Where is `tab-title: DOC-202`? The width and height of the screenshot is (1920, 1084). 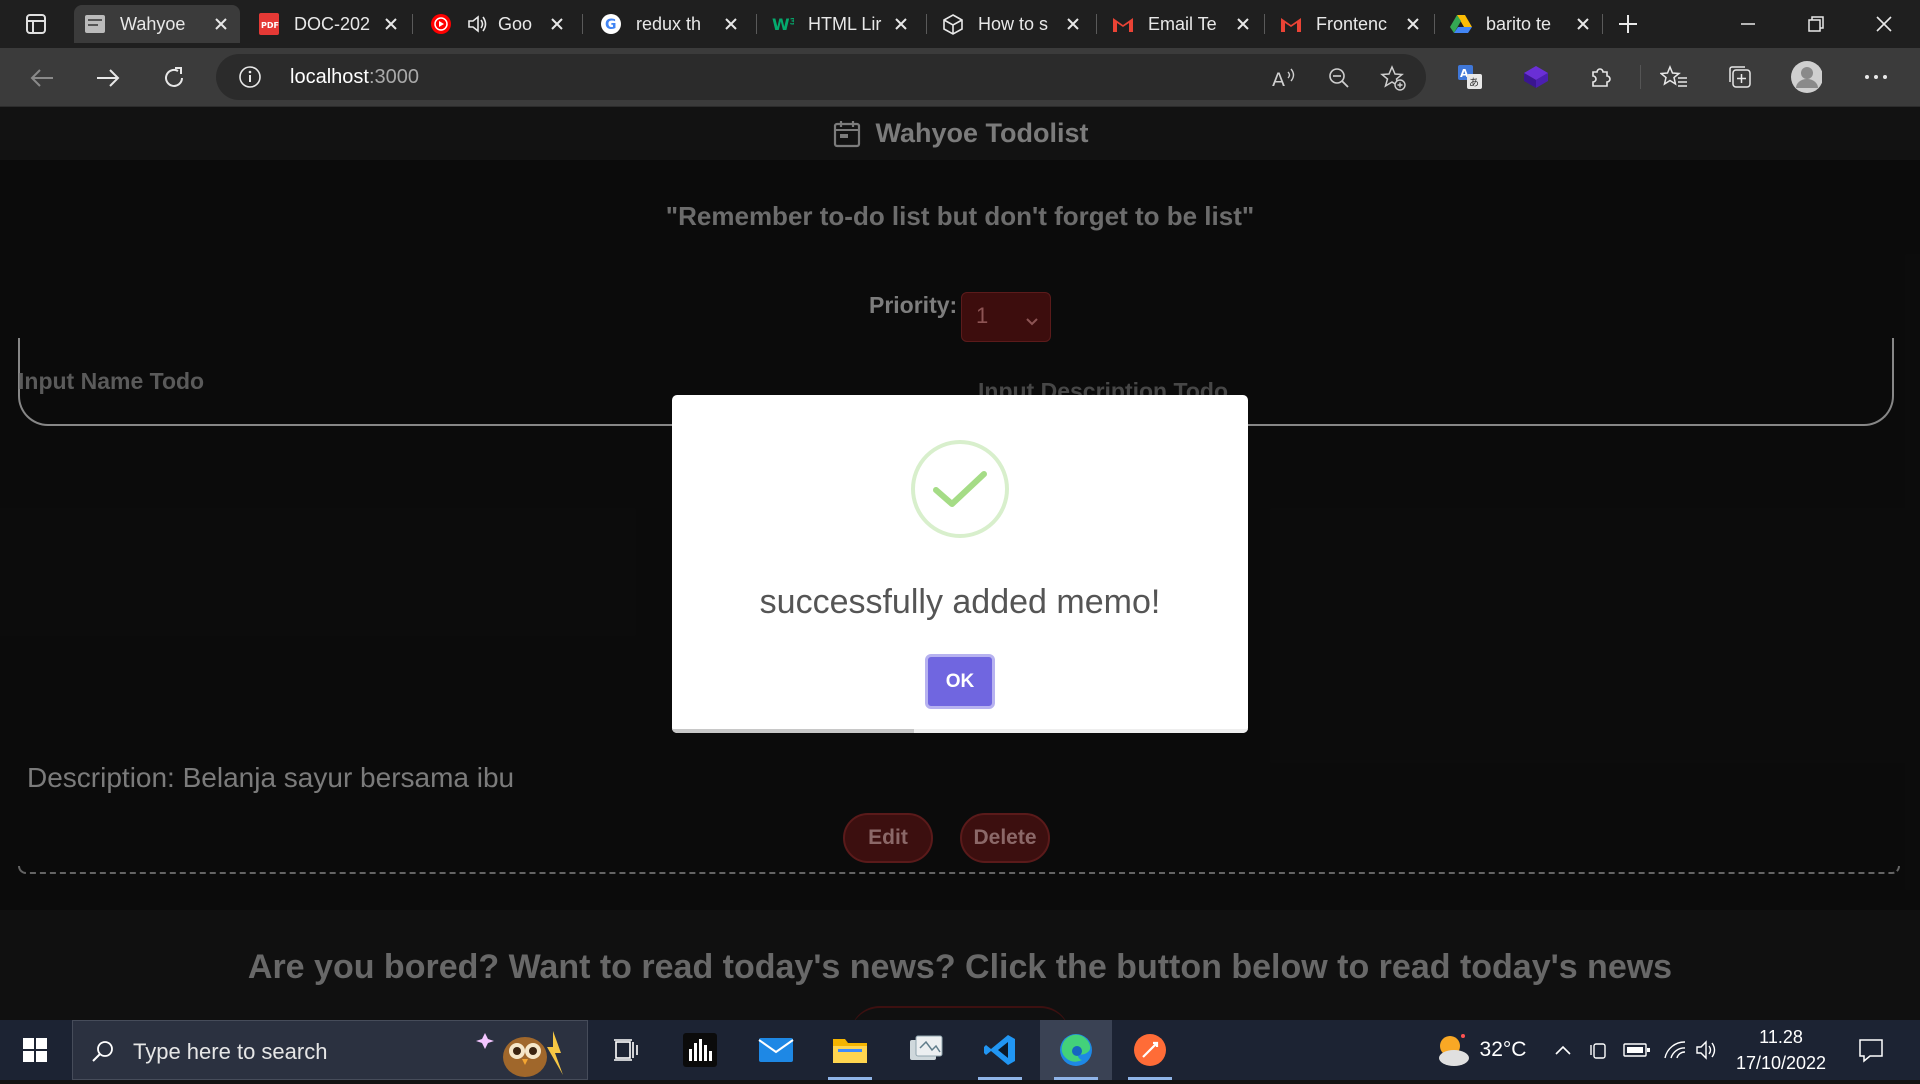
tab-title: DOC-202 is located at coordinates (332, 23).